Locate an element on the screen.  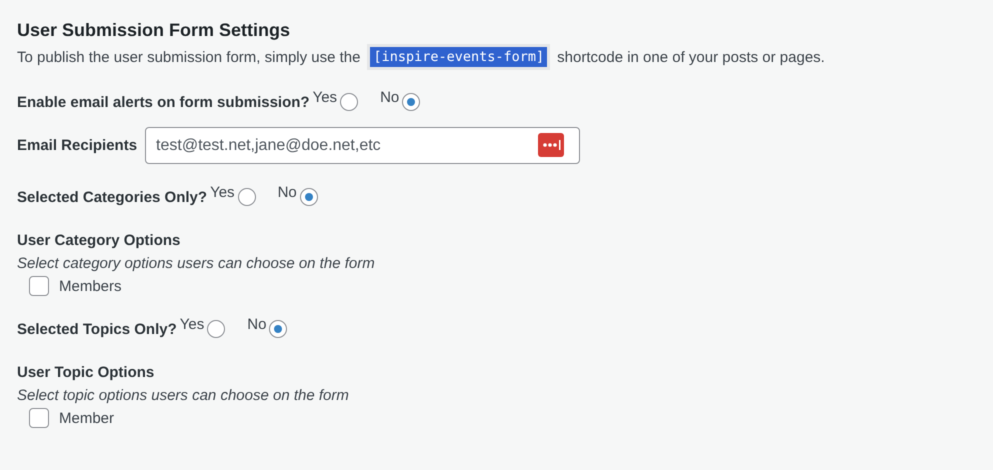
group-heading: User Category Options is located at coordinates (99, 240).